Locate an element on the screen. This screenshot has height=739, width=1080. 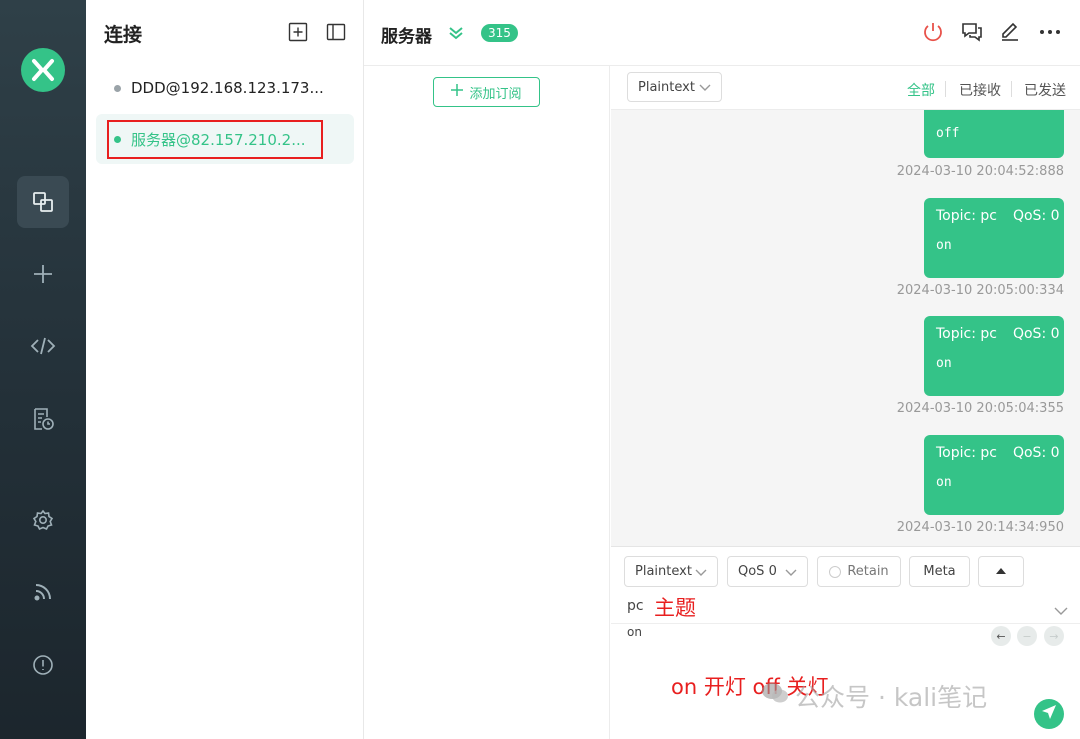
composer-format-select: Plaintext is located at coordinates (671, 571).